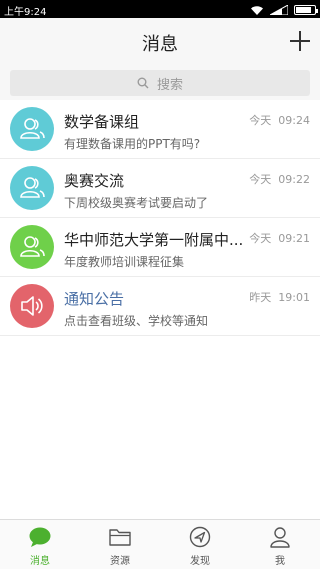 Image resolution: width=320 pixels, height=569 pixels. I want to click on tab-me: 我, so click(280, 544).